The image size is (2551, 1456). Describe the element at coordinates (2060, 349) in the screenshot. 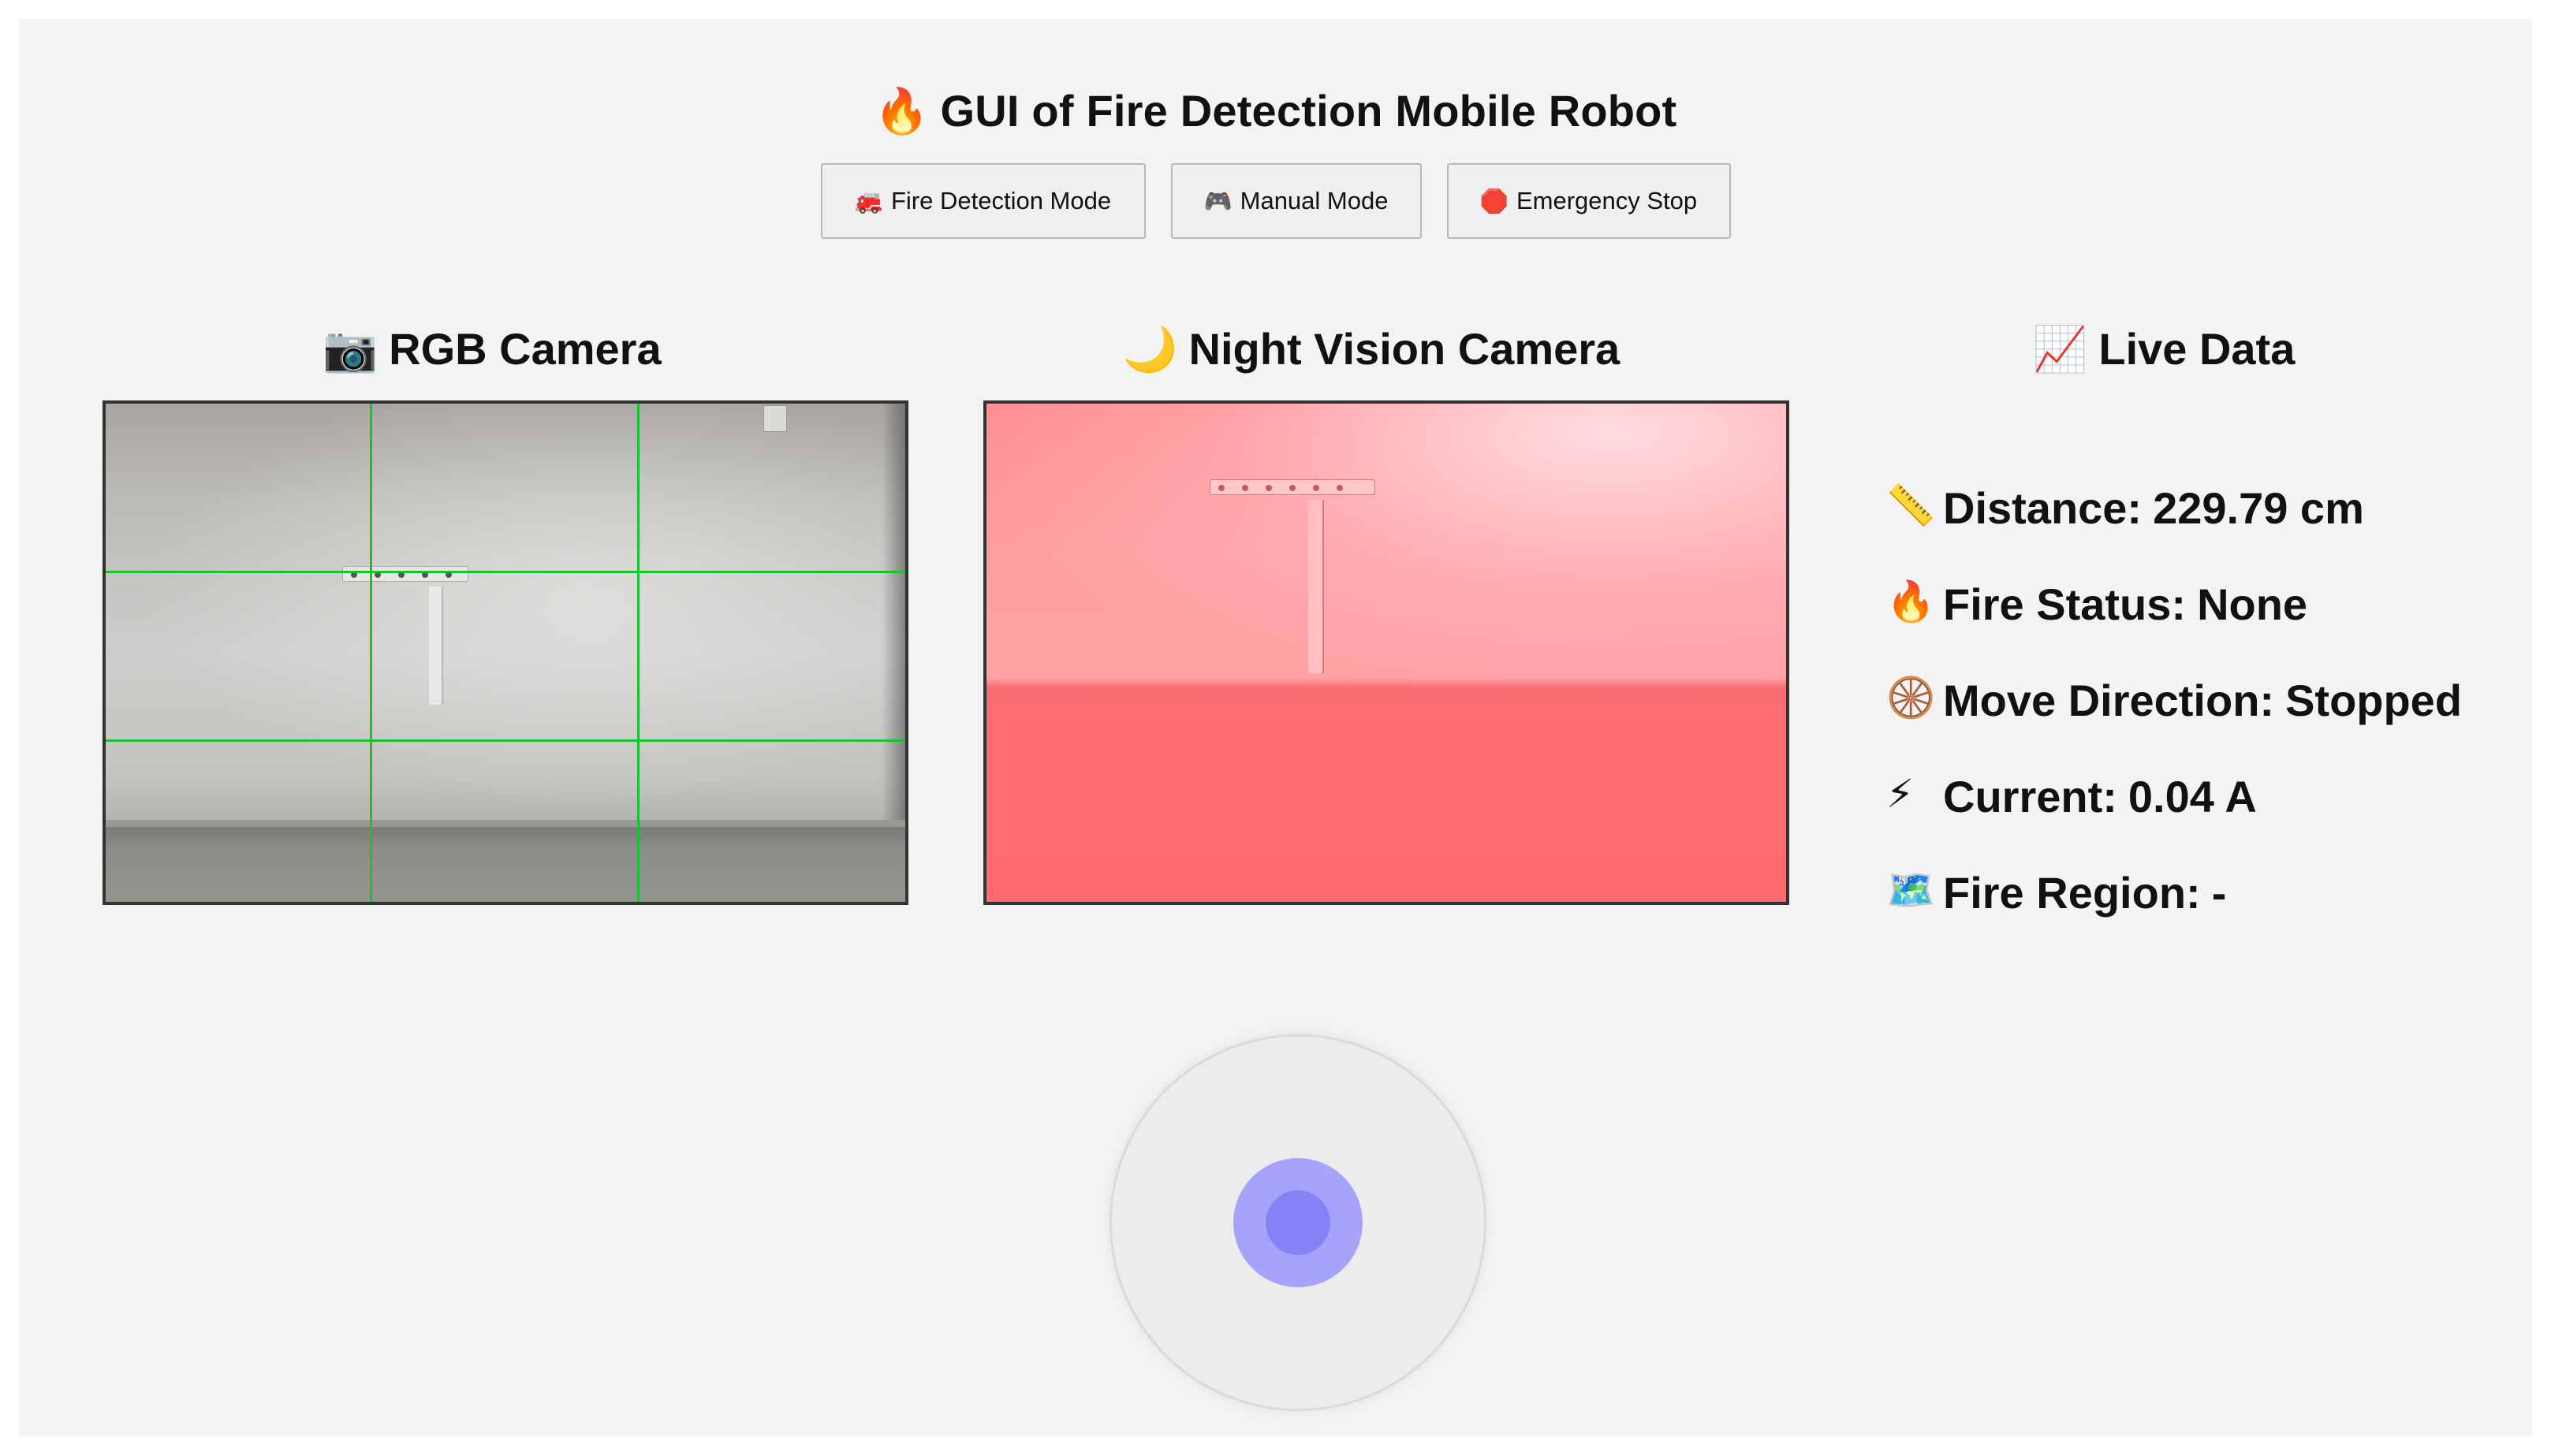

I see `chart-icon: 📈` at that location.